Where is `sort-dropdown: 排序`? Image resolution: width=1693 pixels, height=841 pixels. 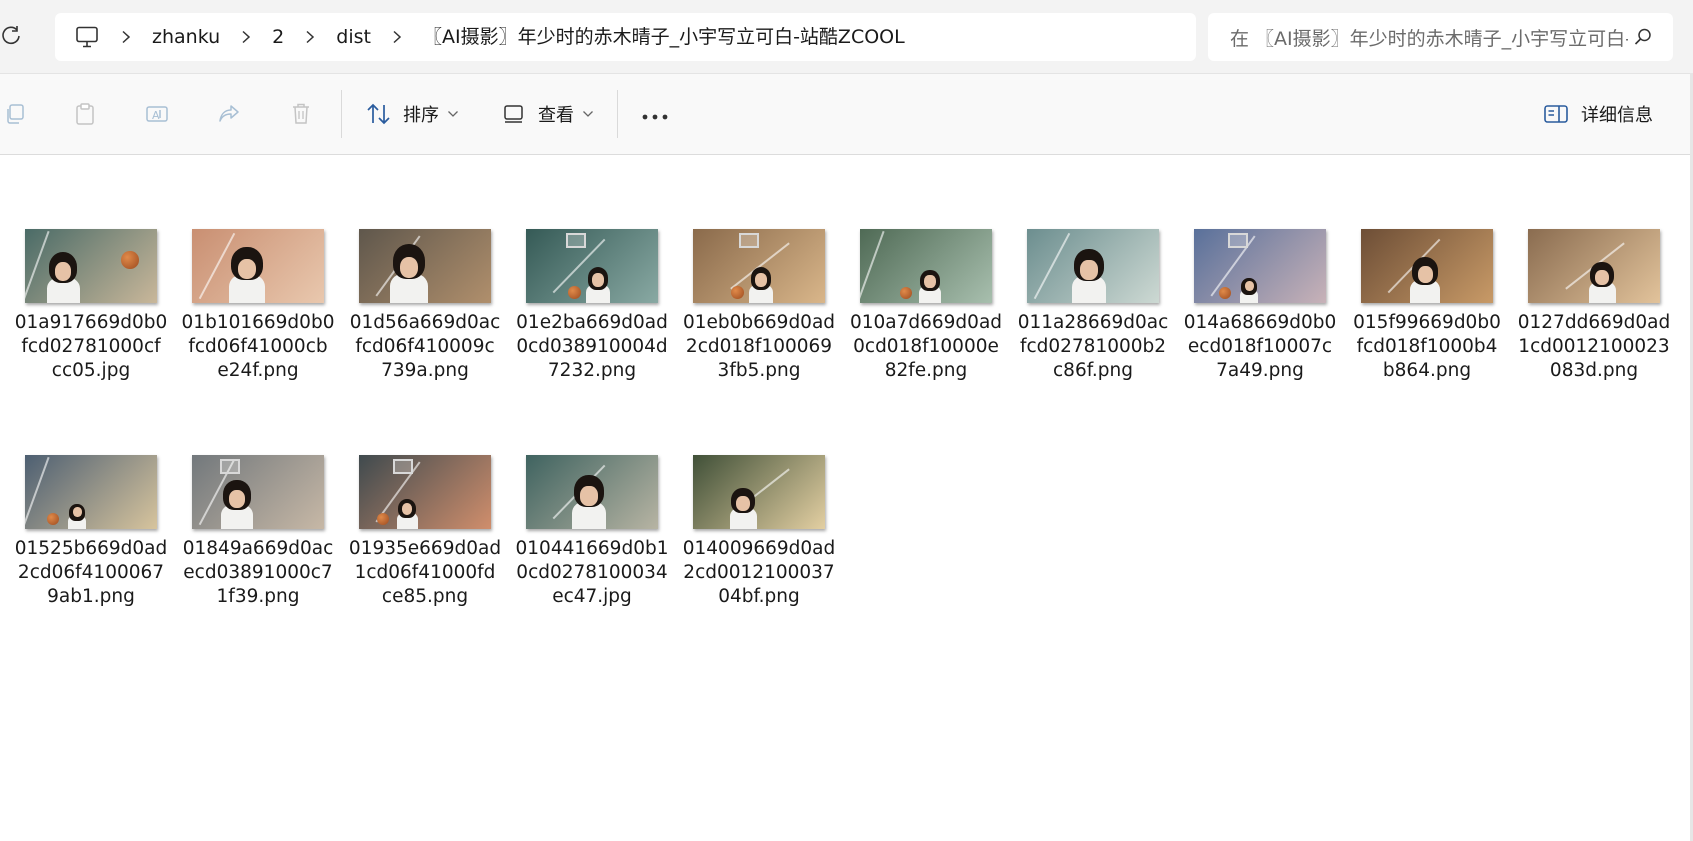
sort-dropdown: 排序 is located at coordinates (412, 114).